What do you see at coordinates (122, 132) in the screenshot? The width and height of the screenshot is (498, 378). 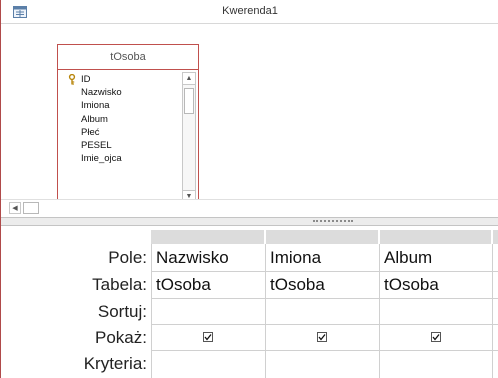 I see `field-item: Płeć` at bounding box center [122, 132].